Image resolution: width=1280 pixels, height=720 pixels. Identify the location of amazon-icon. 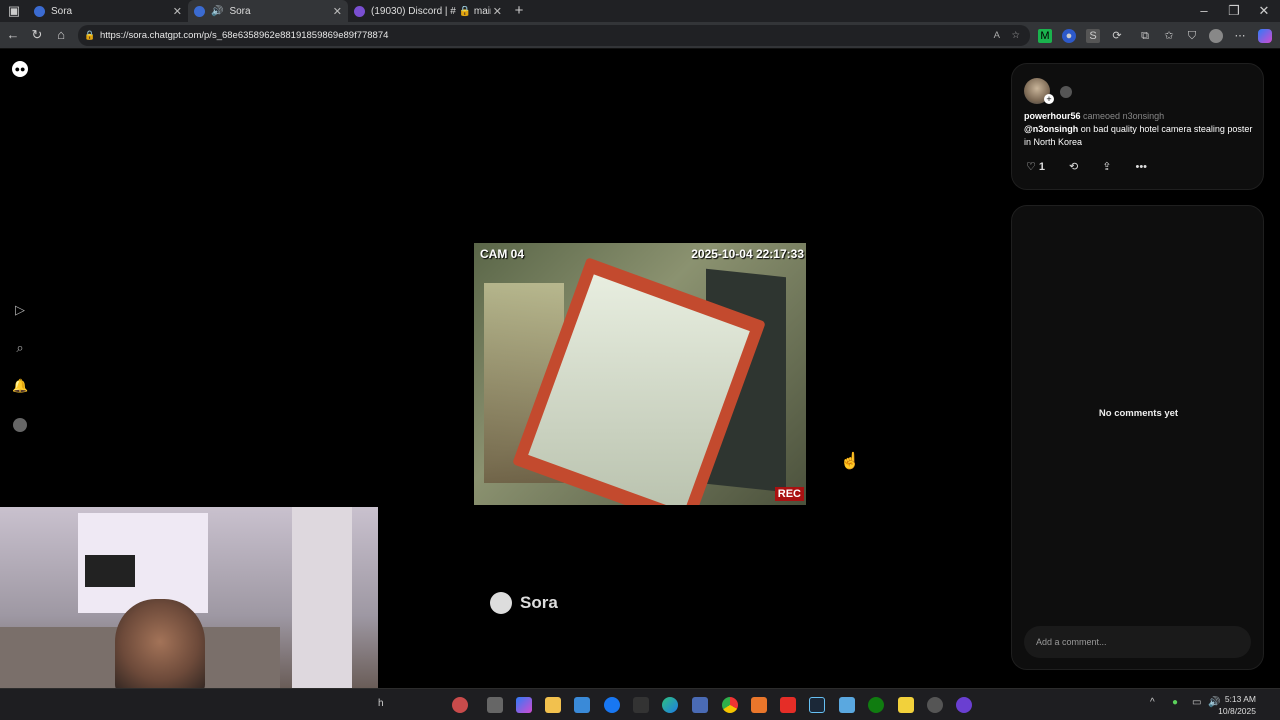
(641, 705).